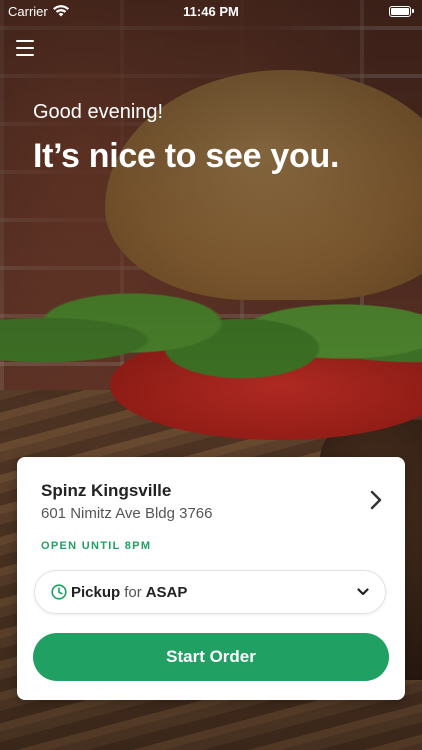  I want to click on chevron-down-icon, so click(363, 592).